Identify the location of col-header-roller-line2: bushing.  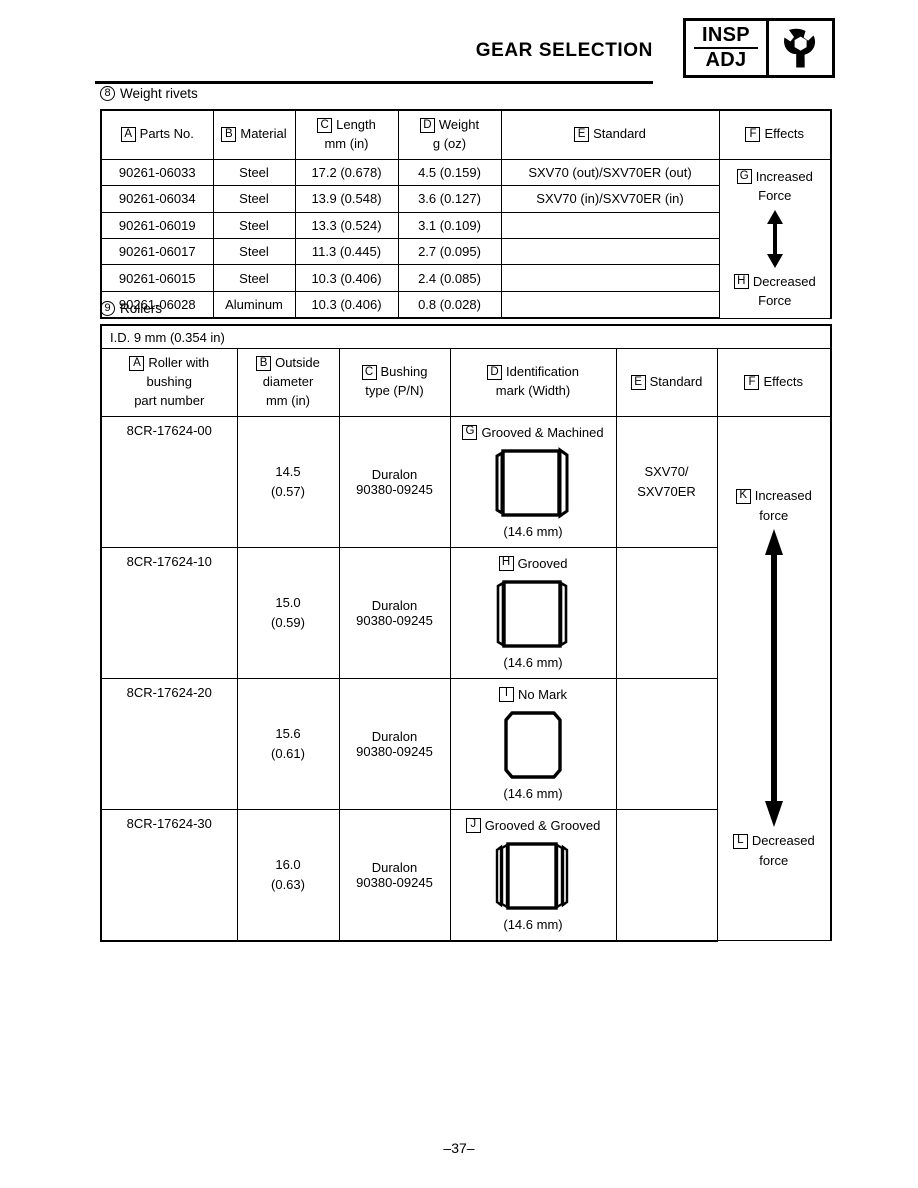
(169, 381).